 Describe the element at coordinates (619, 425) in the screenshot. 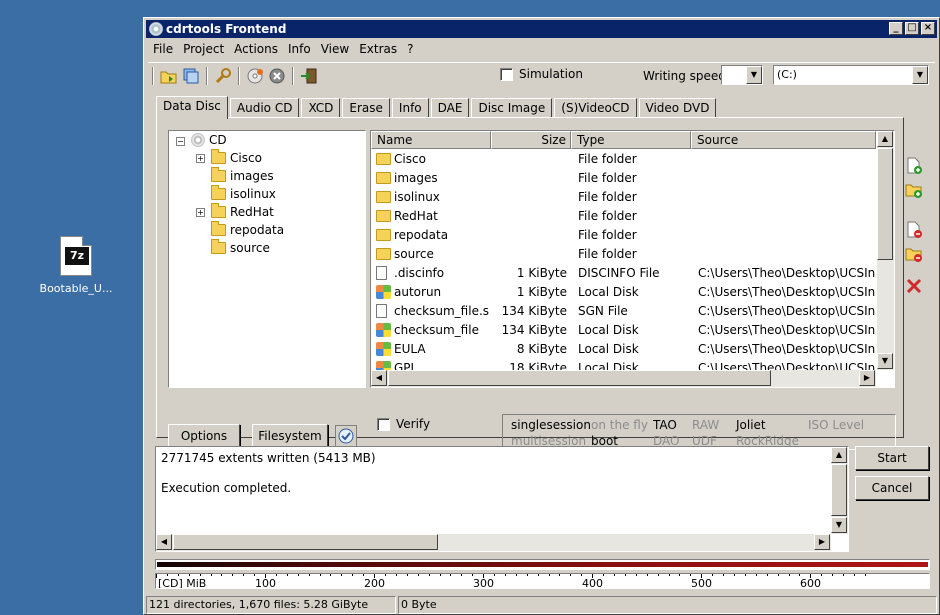

I see `write-option: on the fly` at that location.